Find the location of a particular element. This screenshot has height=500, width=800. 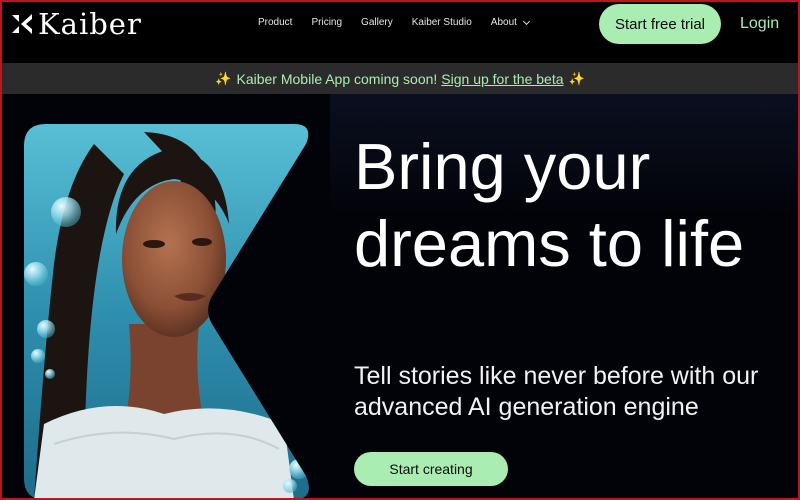

start-free-trial-button: Start free trial is located at coordinates (660, 24).